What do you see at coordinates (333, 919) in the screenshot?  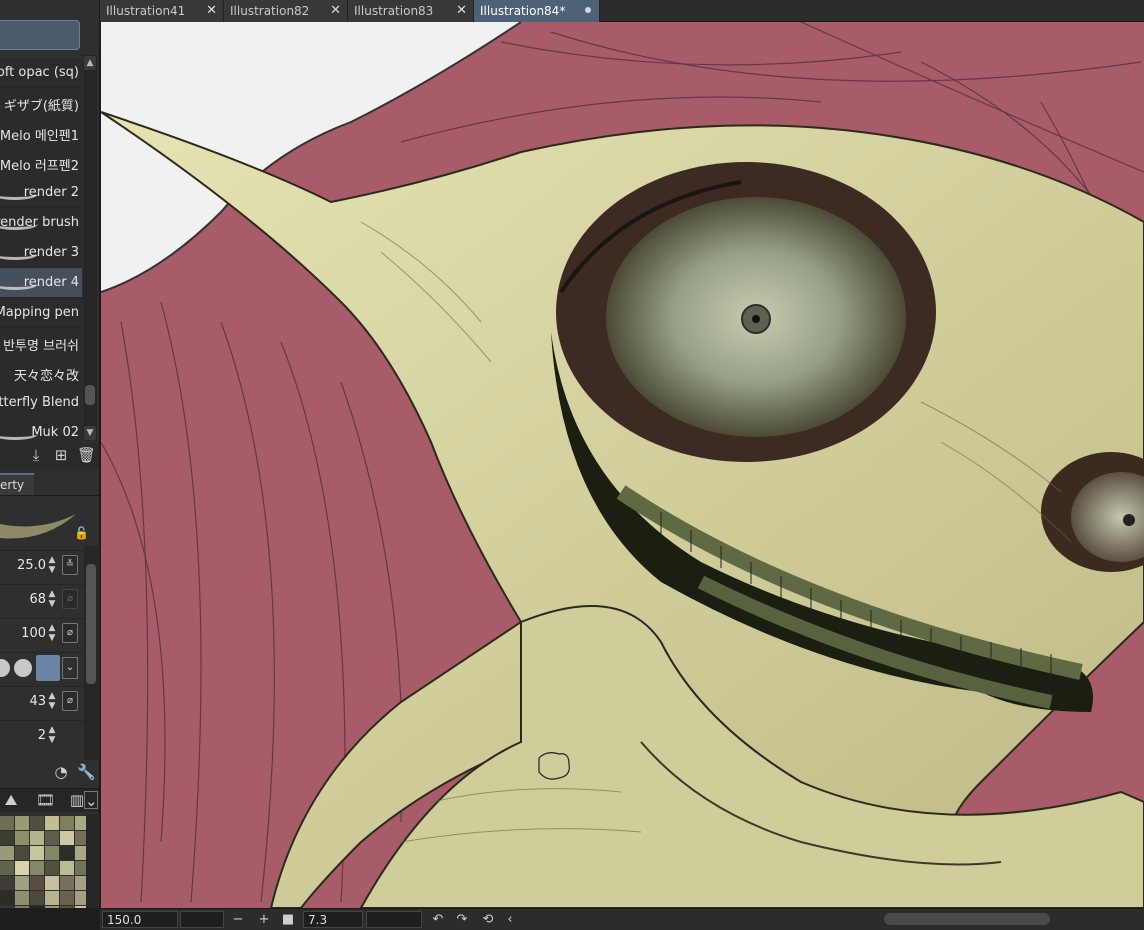 I see `rotation-field: 7.3` at bounding box center [333, 919].